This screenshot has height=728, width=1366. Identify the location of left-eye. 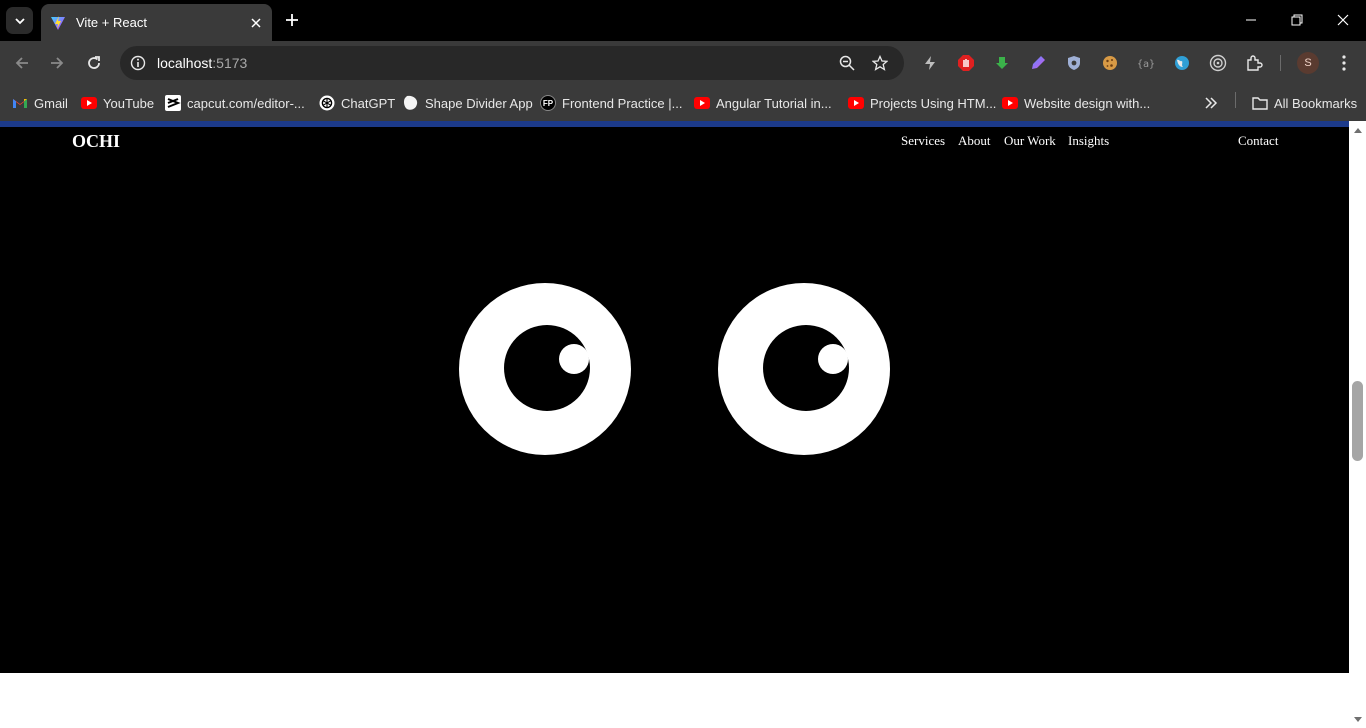
(545, 369).